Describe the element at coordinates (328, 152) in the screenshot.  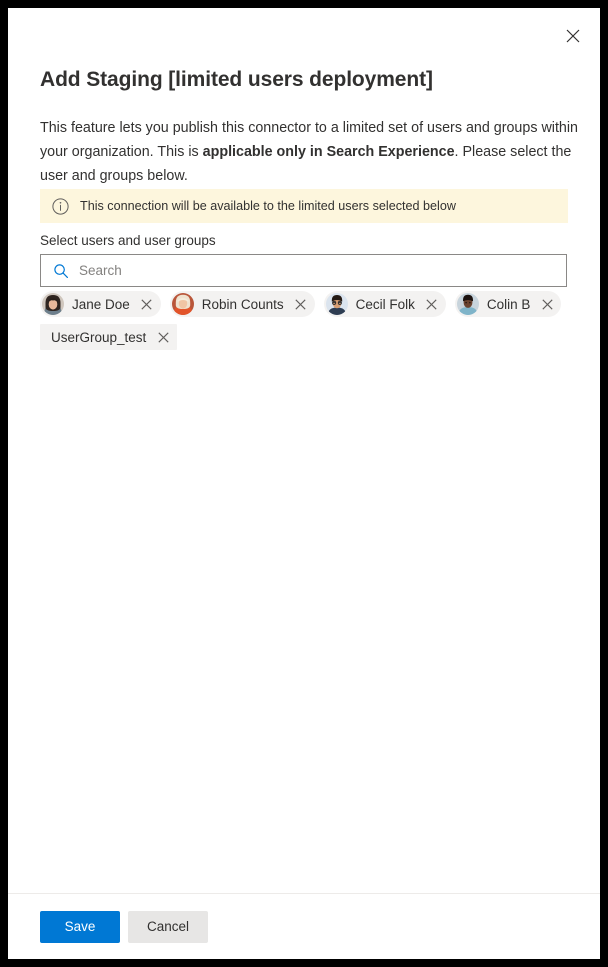
I see `description-text-bold: applicable only in Search Experience` at that location.